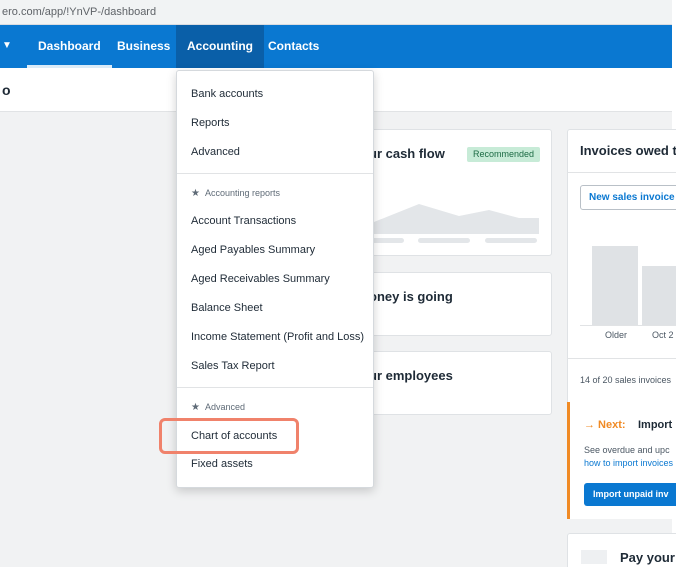 The image size is (676, 567). Describe the element at coordinates (293, 46) in the screenshot. I see `nav-contacts: Contacts` at that location.